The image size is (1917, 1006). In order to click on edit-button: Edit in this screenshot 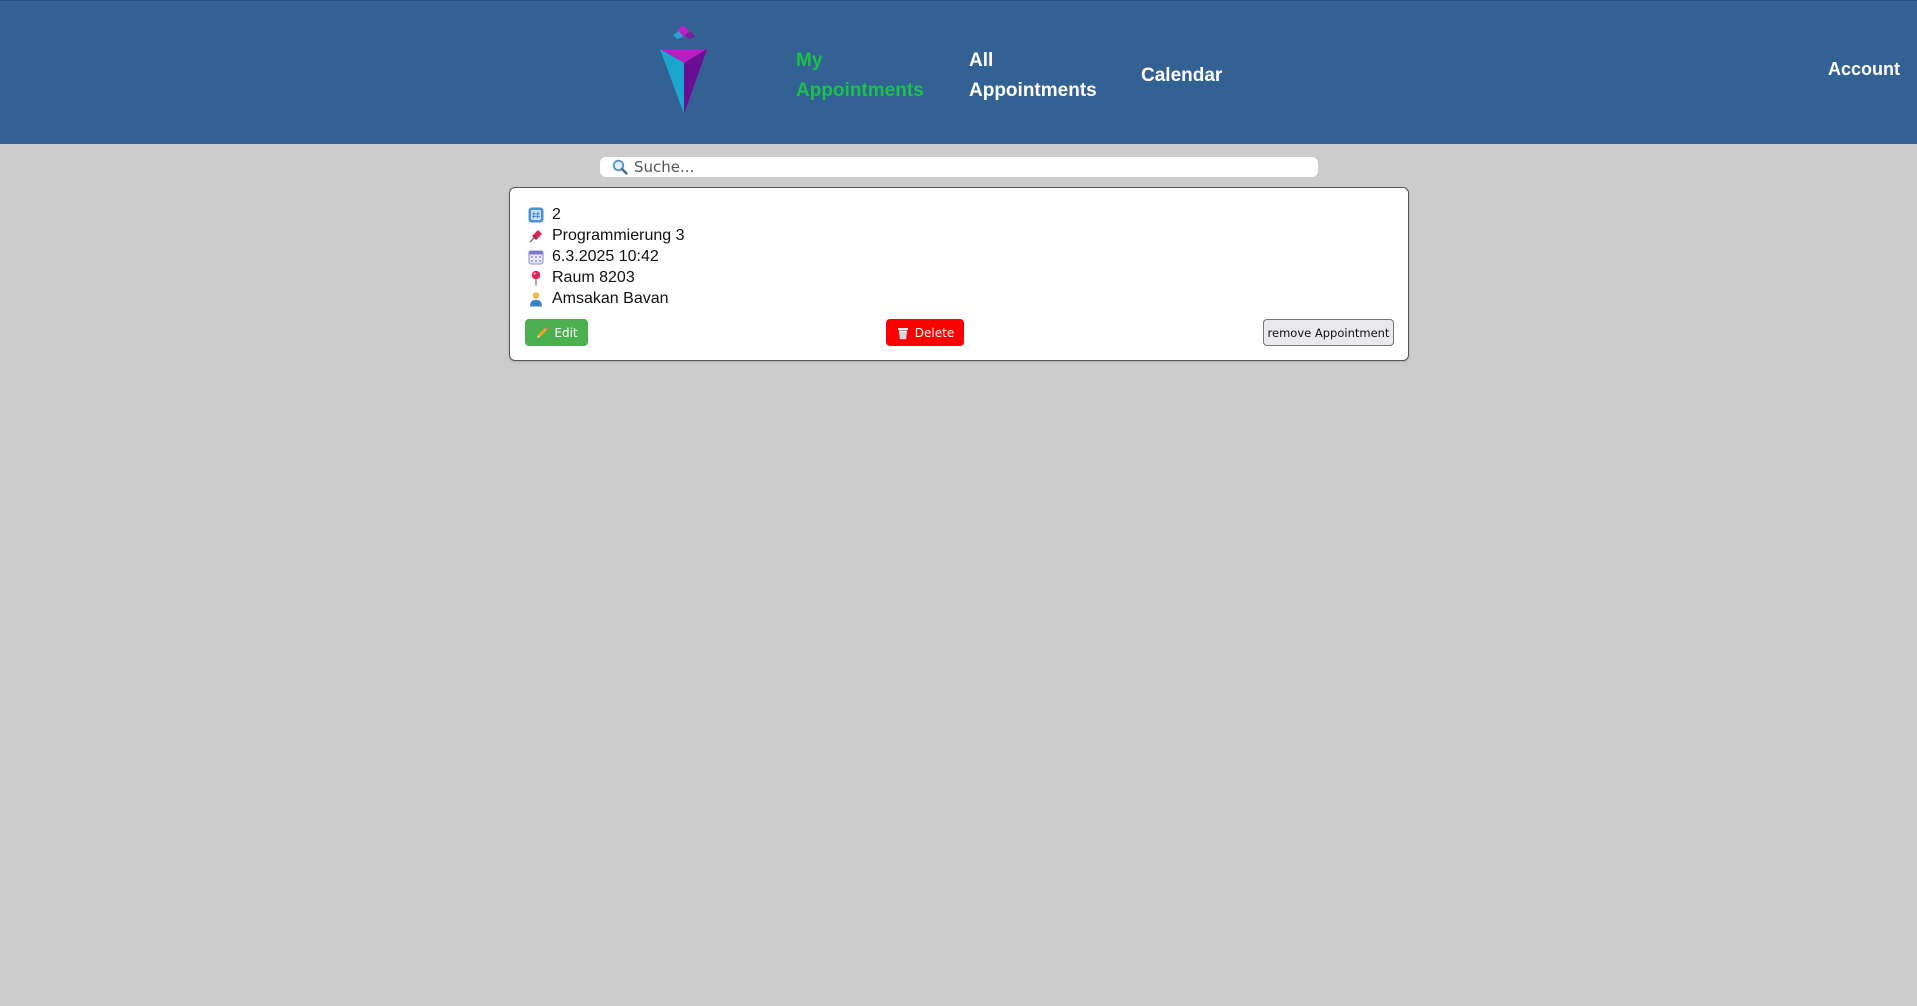, I will do `click(556, 332)`.